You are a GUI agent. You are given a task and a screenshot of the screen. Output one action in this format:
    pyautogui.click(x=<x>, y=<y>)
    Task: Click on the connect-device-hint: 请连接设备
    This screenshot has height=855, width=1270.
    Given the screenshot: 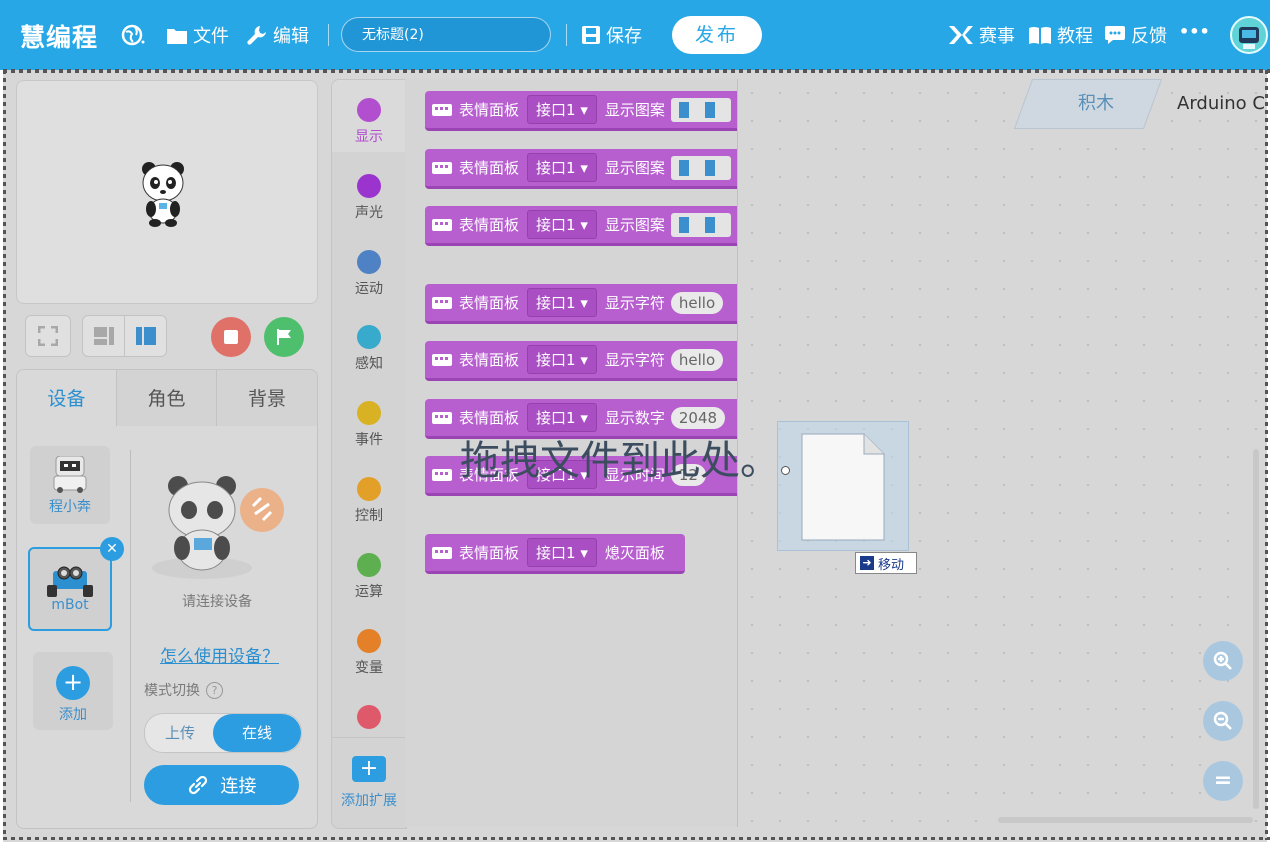 What is the action you would take?
    pyautogui.click(x=217, y=602)
    